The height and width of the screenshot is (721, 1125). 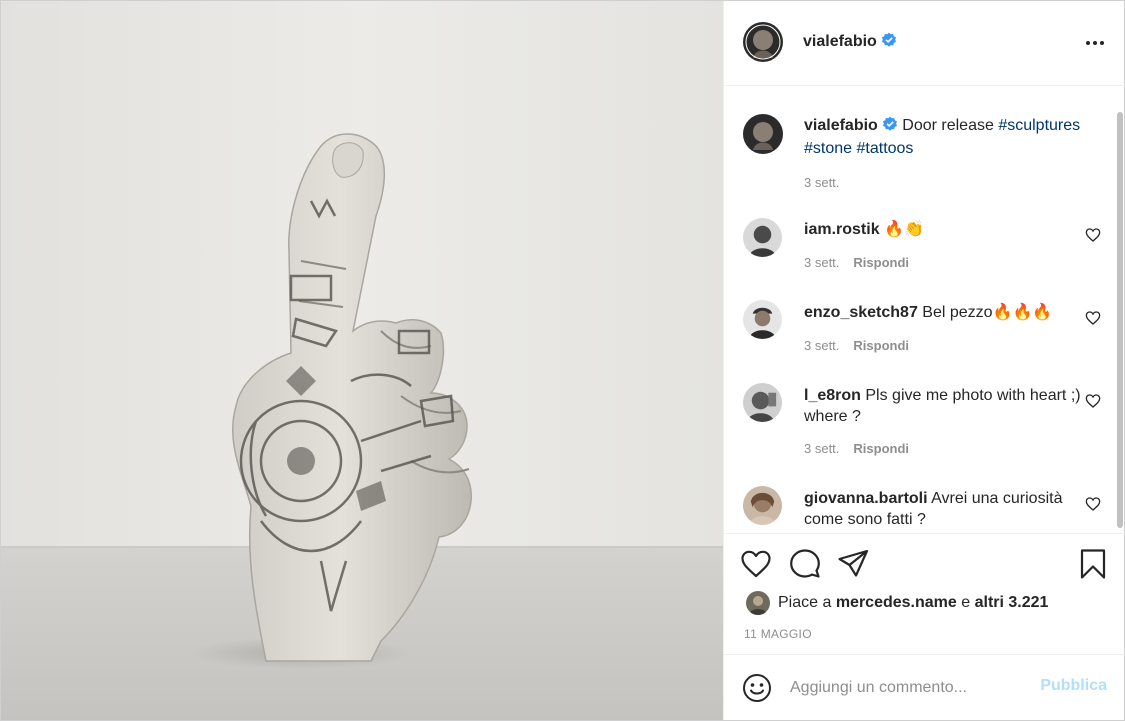 What do you see at coordinates (1039, 125) in the screenshot?
I see `hashtag-sculptures: #sculptures` at bounding box center [1039, 125].